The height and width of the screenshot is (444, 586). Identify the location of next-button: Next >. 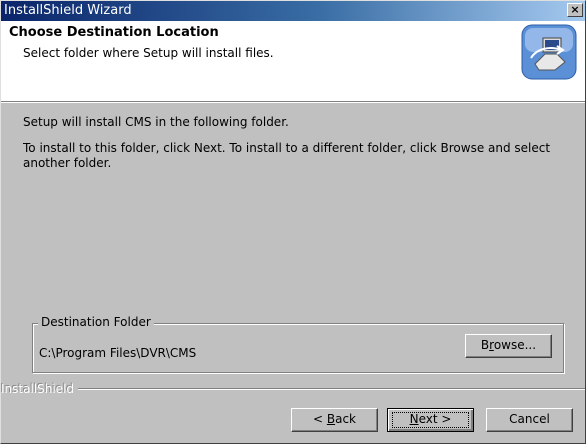
(430, 420).